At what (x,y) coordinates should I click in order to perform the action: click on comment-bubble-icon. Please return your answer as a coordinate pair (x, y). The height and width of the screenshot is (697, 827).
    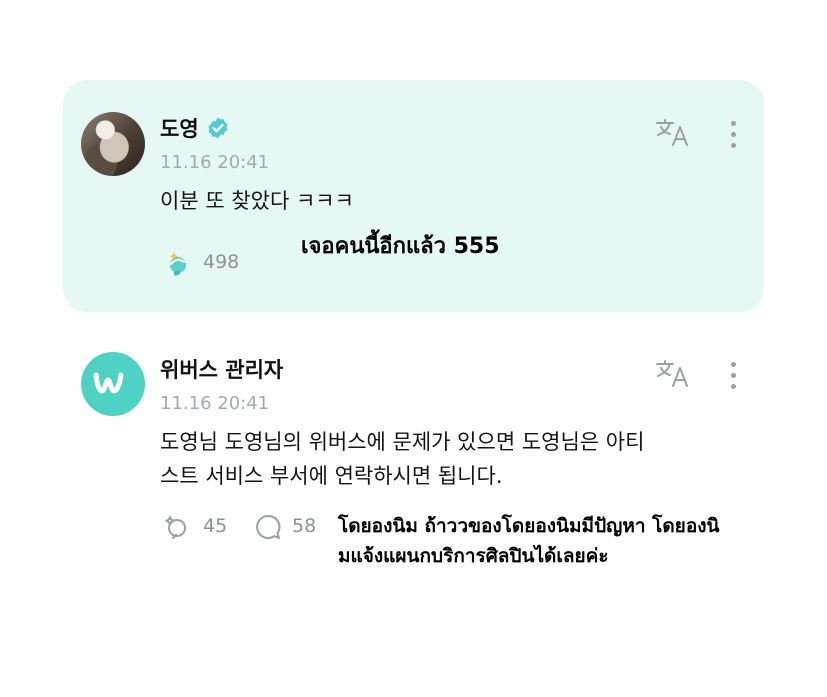
    Looking at the image, I should click on (268, 527).